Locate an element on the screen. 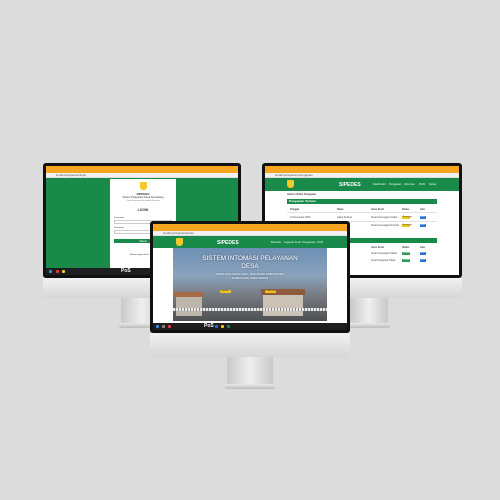 This screenshot has height=500, width=500. taskbar: PoS is located at coordinates (250, 326).